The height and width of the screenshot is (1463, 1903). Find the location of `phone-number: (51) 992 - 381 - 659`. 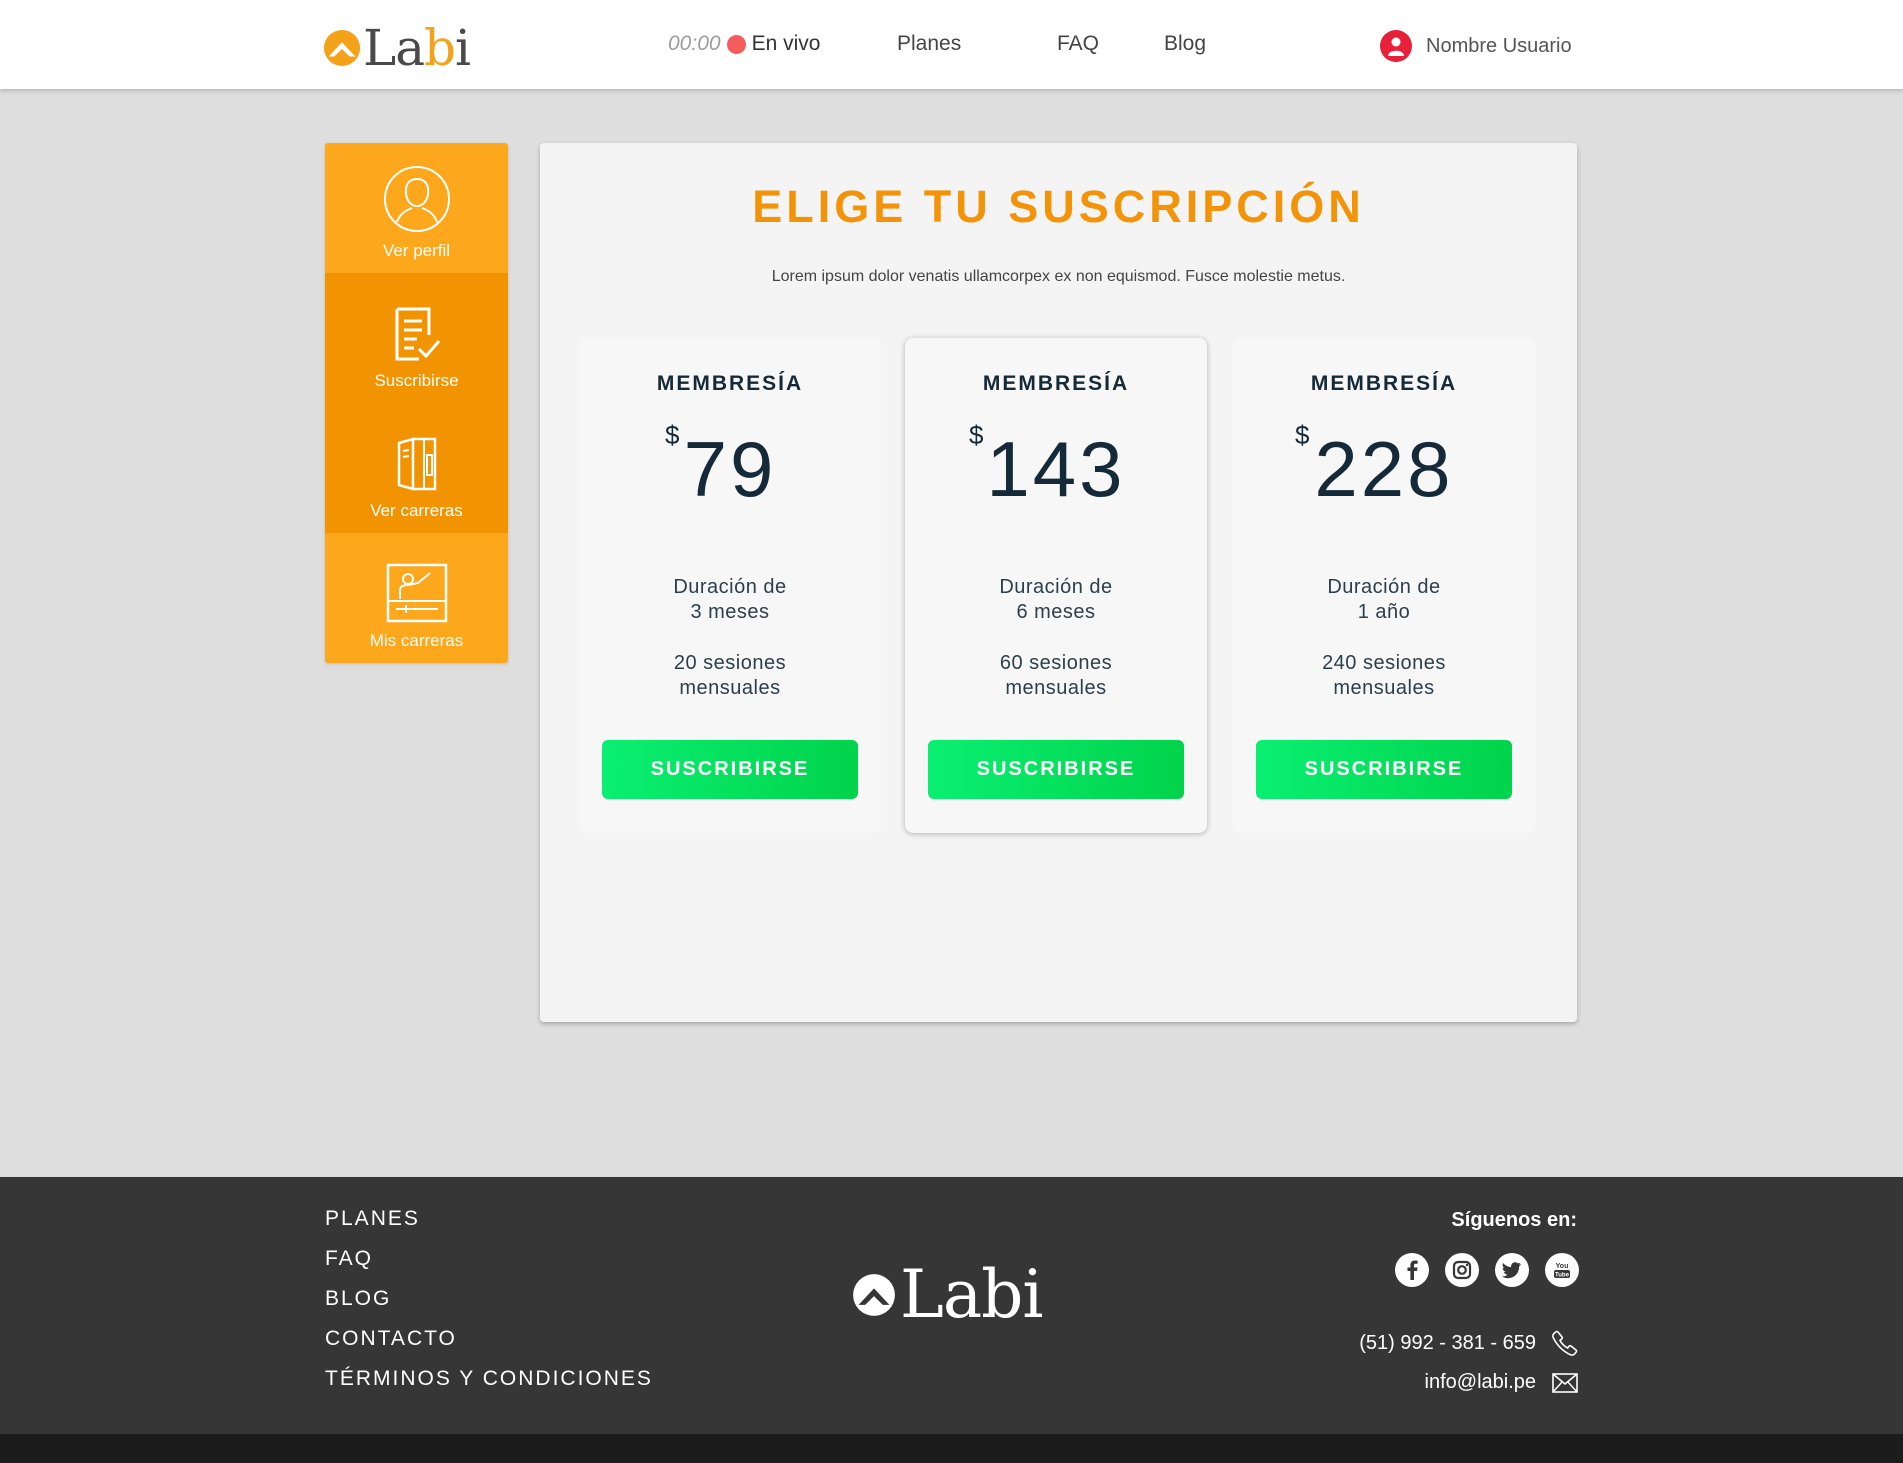

phone-number: (51) 992 - 381 - 659 is located at coordinates (1447, 1342).